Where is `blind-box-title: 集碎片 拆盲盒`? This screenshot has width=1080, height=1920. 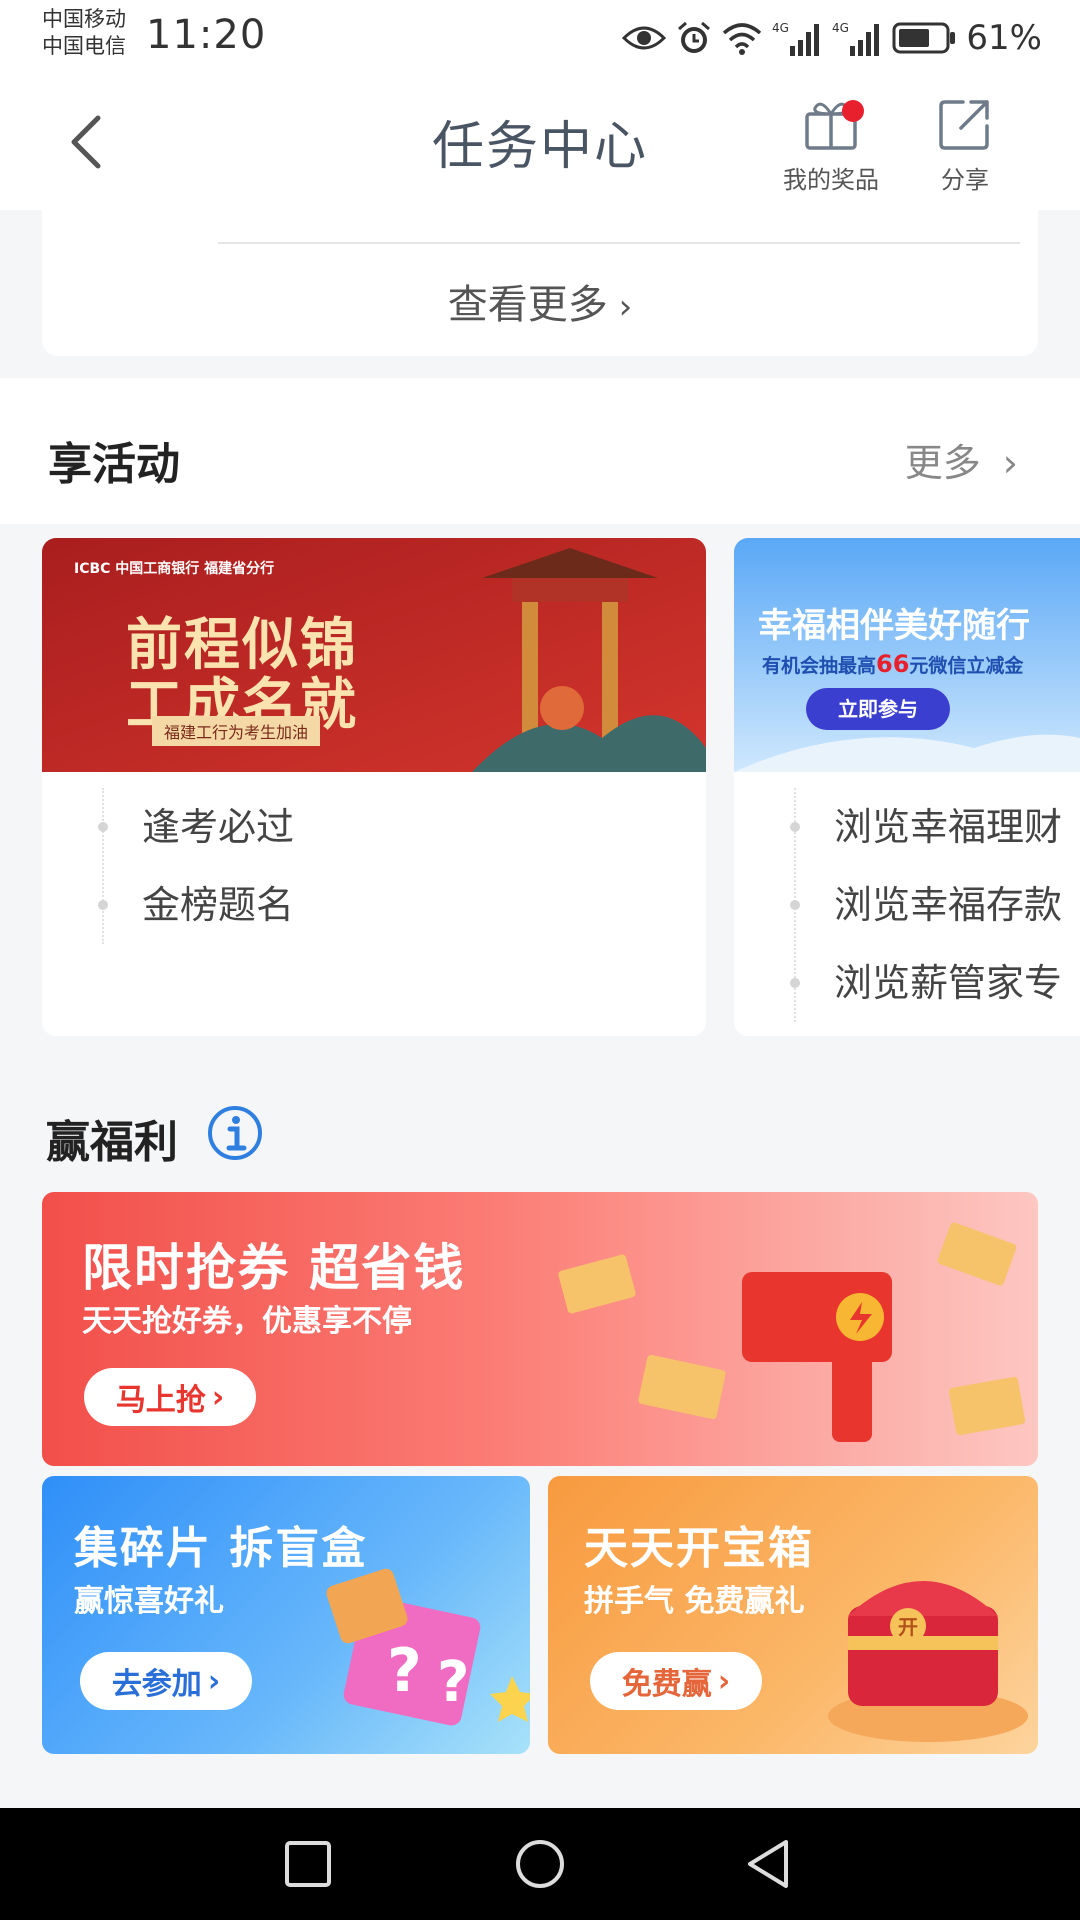
blind-box-title: 集碎片 拆盲盒 is located at coordinates (221, 1548).